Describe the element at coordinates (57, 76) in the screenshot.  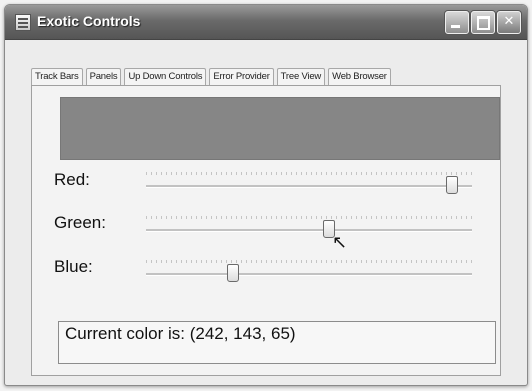
I see `tab-track-bars: Track Bars` at that location.